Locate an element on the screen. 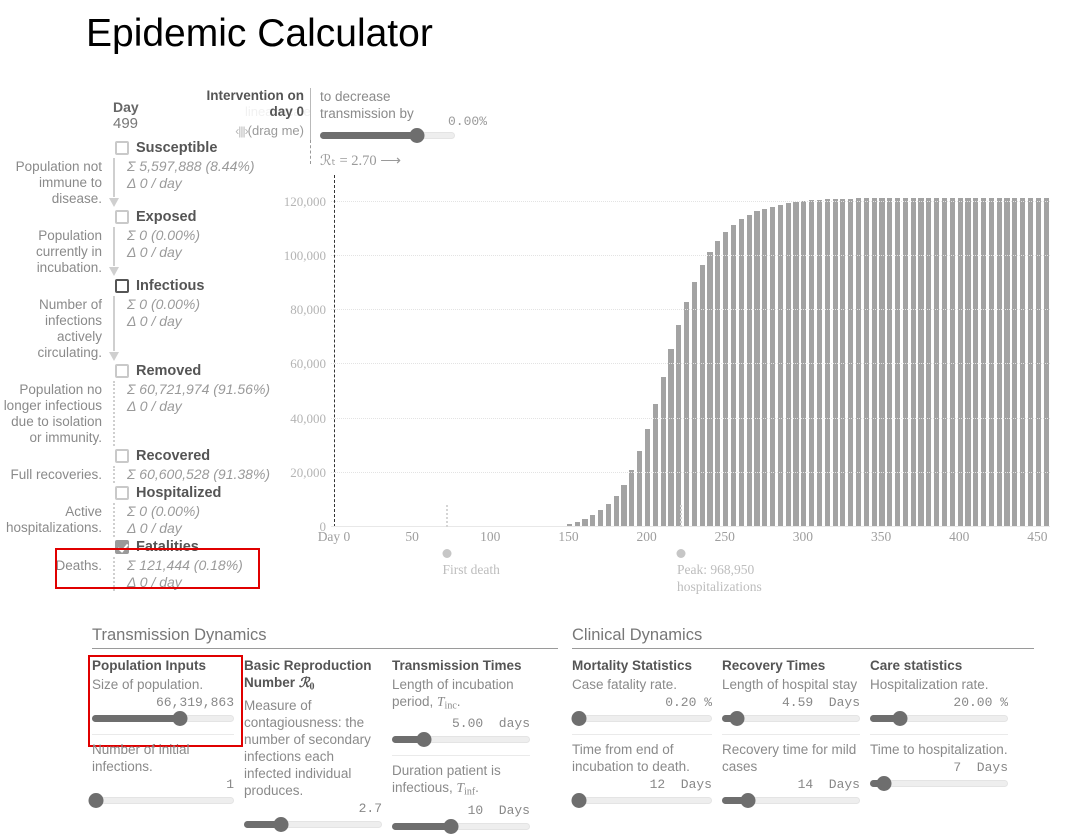 This screenshot has height=837, width=1067. slider-hospitalization-rate is located at coordinates (939, 718).